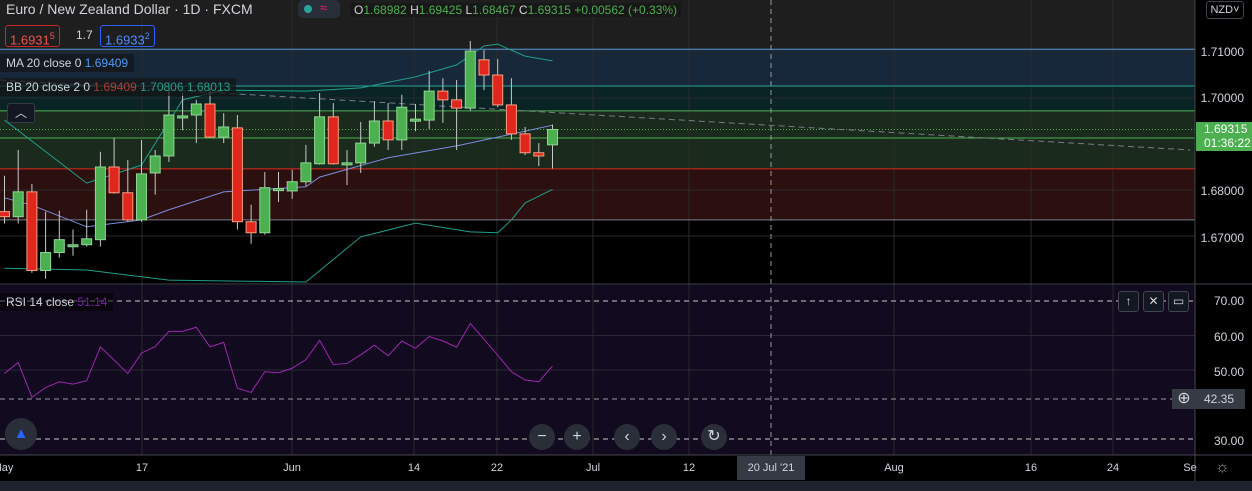 The image size is (1252, 491). I want to click on chevron-up-icon: ︿, so click(20, 113).